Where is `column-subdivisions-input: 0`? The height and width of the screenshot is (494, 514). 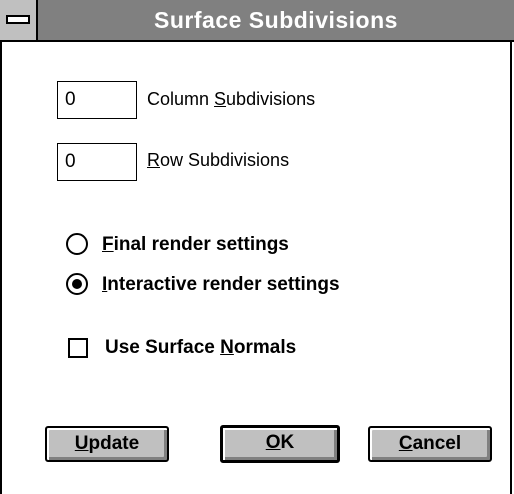
column-subdivisions-input: 0 is located at coordinates (97, 100).